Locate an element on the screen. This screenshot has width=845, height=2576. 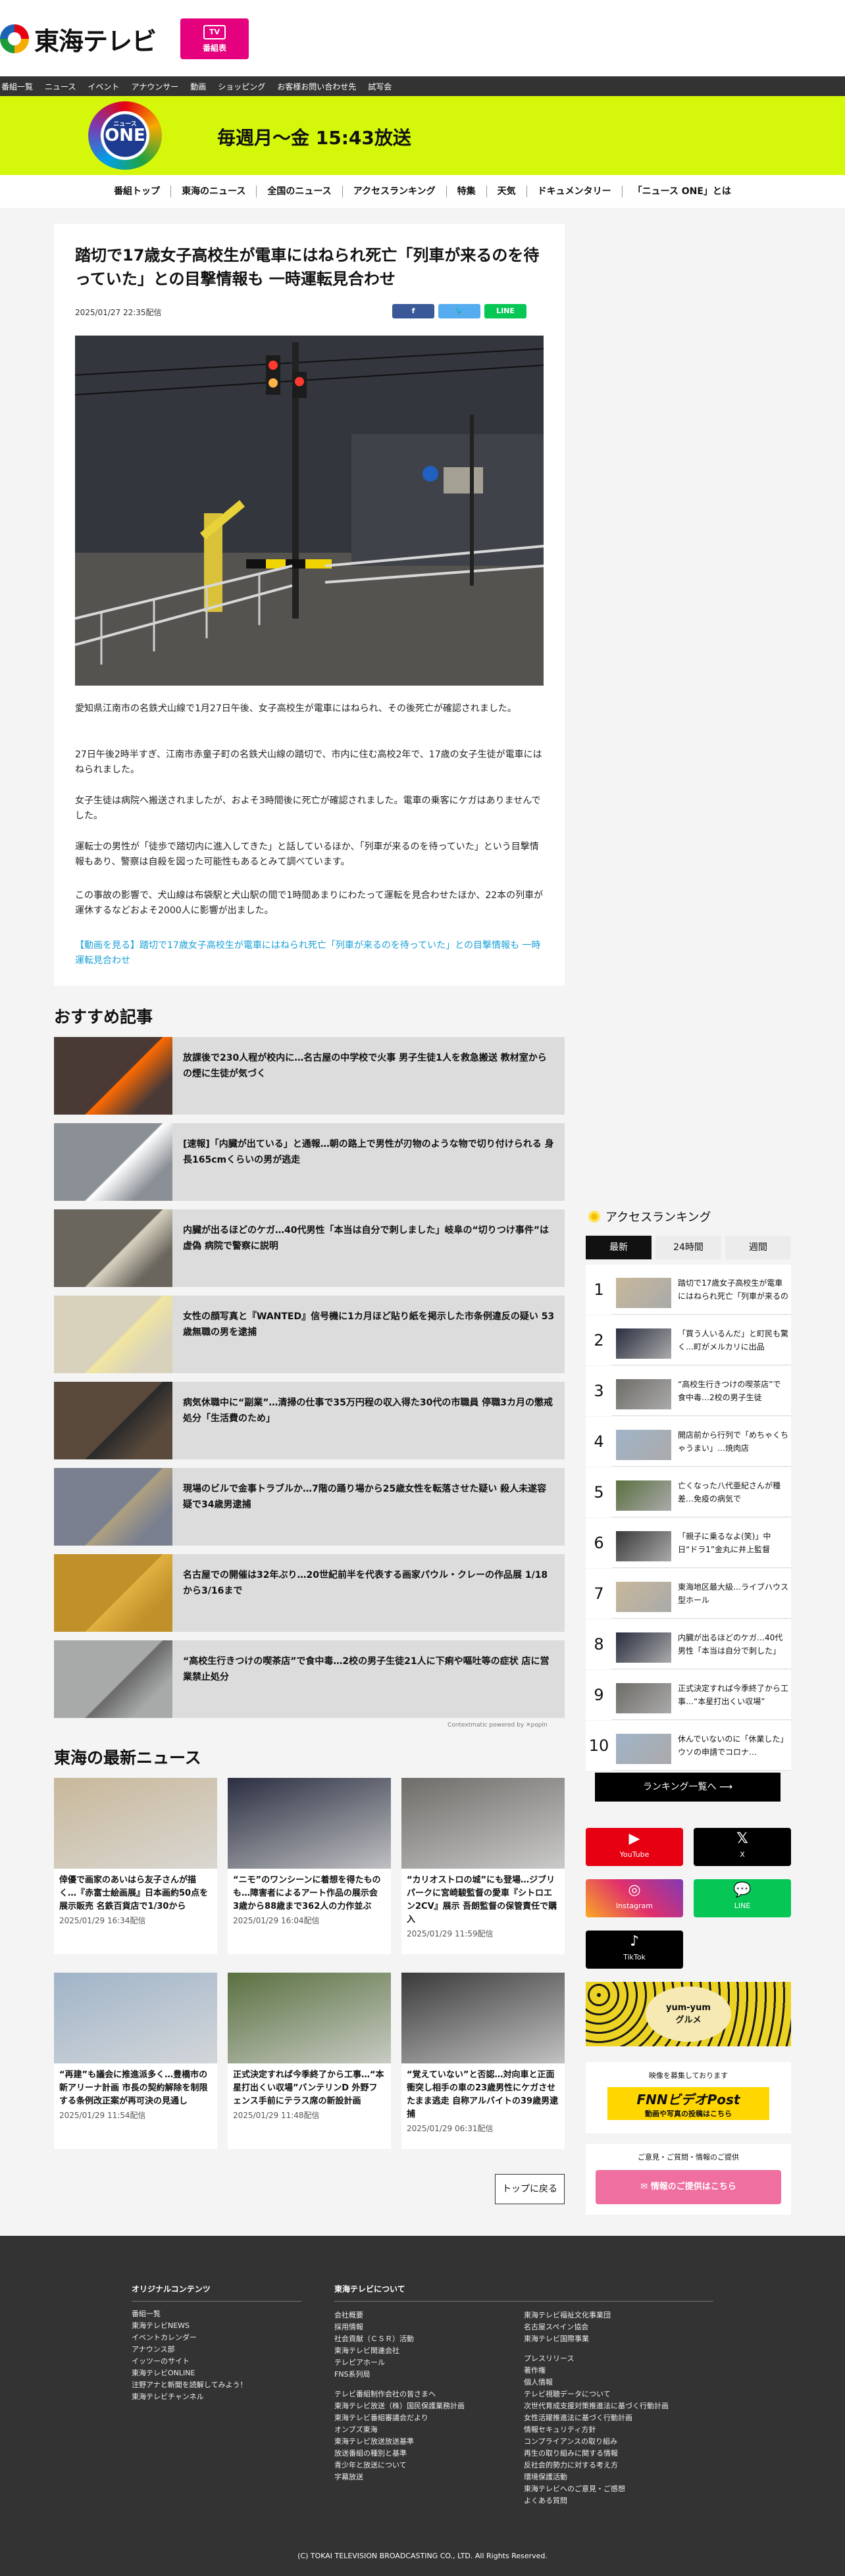
footer-link: 反社会的勢力に対する考え方 is located at coordinates (619, 2465).